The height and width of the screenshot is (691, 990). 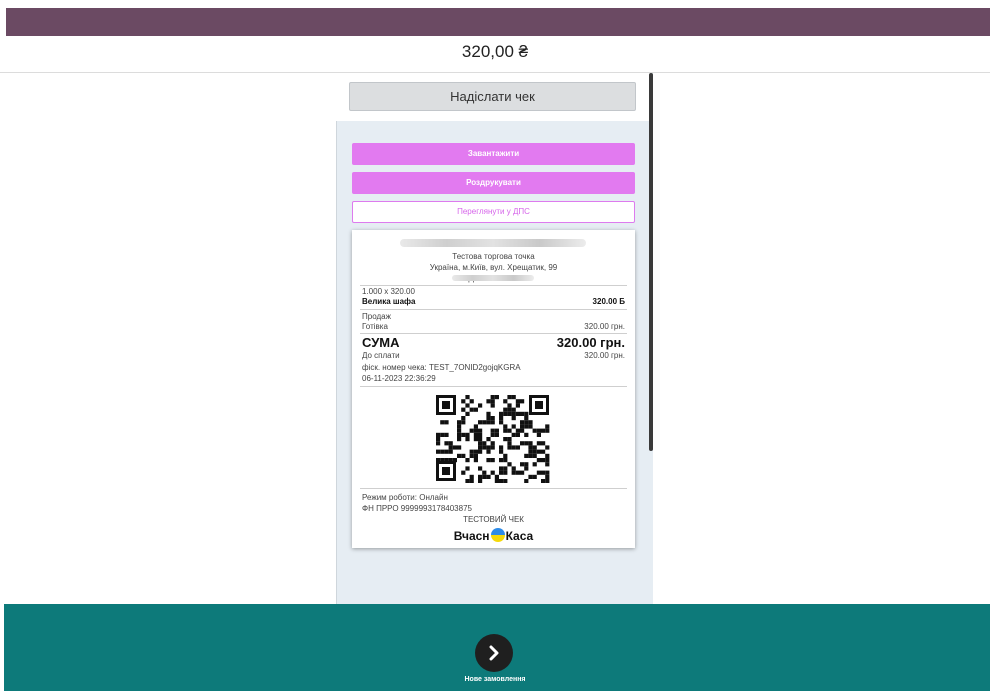 I want to click on work-mode: Режим роботи: Онлайн, so click(x=405, y=497).